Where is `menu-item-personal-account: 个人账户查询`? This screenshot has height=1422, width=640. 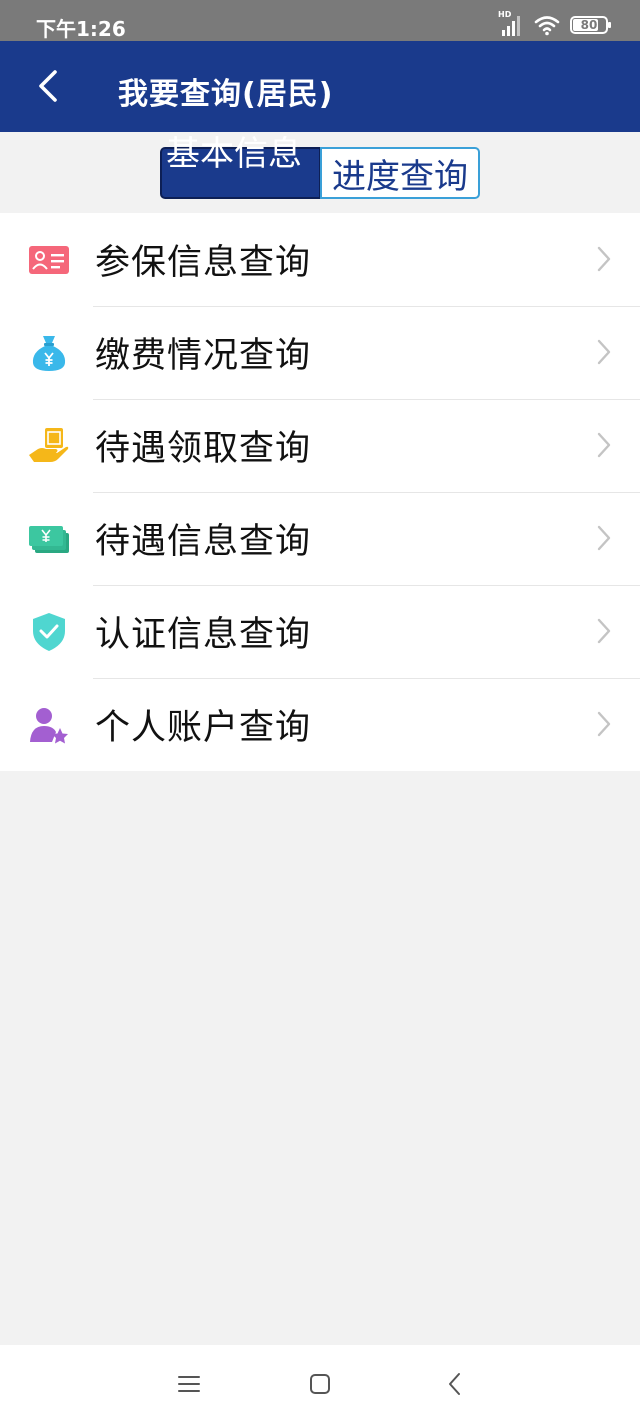 menu-item-personal-account: 个人账户查询 is located at coordinates (320, 724).